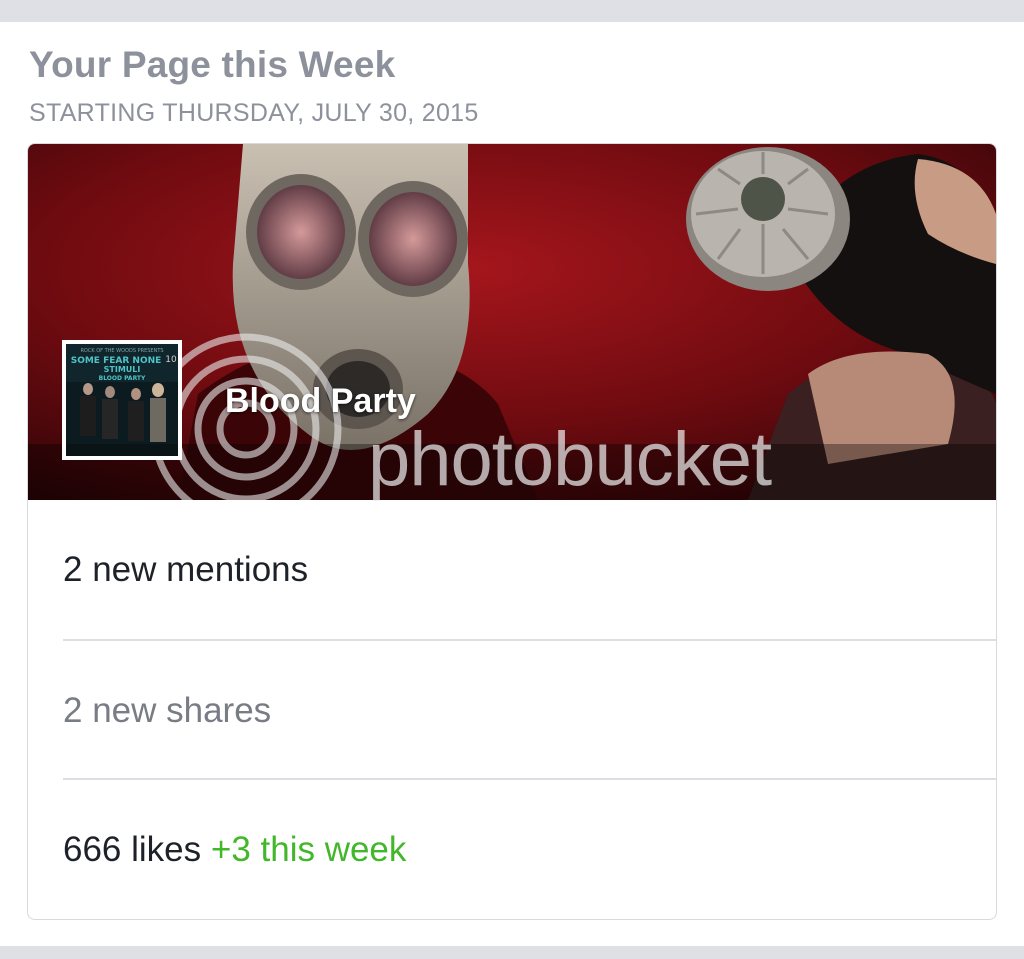 The image size is (1024, 959). I want to click on likes-count: 666 likes, so click(132, 849).